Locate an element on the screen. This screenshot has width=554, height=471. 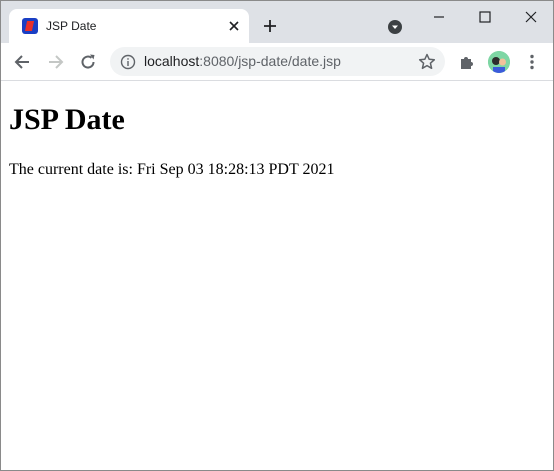
tab-search-icon is located at coordinates (395, 27).